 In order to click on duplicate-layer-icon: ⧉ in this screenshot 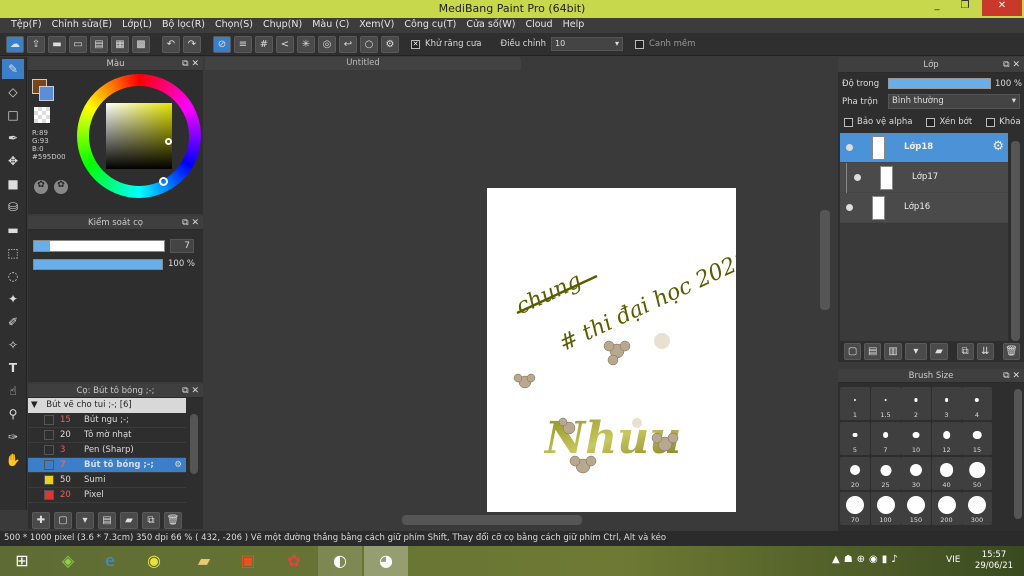, I will do `click(965, 351)`.